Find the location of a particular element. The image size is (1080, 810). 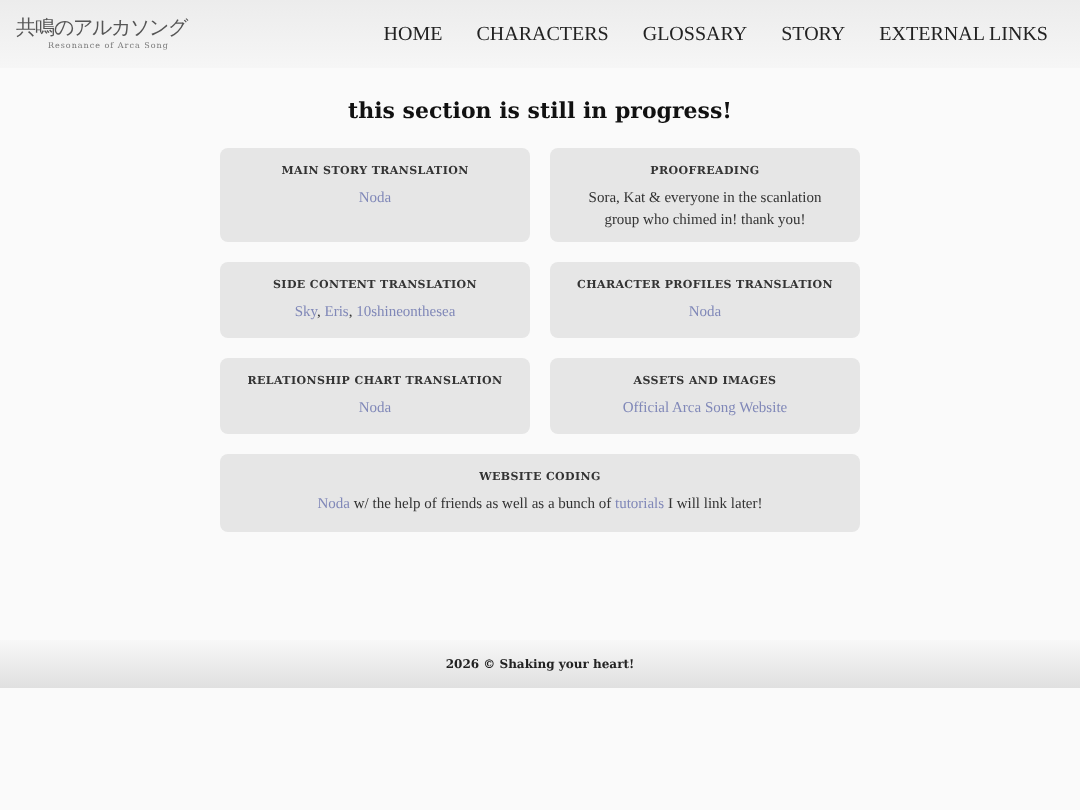

nav-link: EXTERNAL LINKS is located at coordinates (963, 34).